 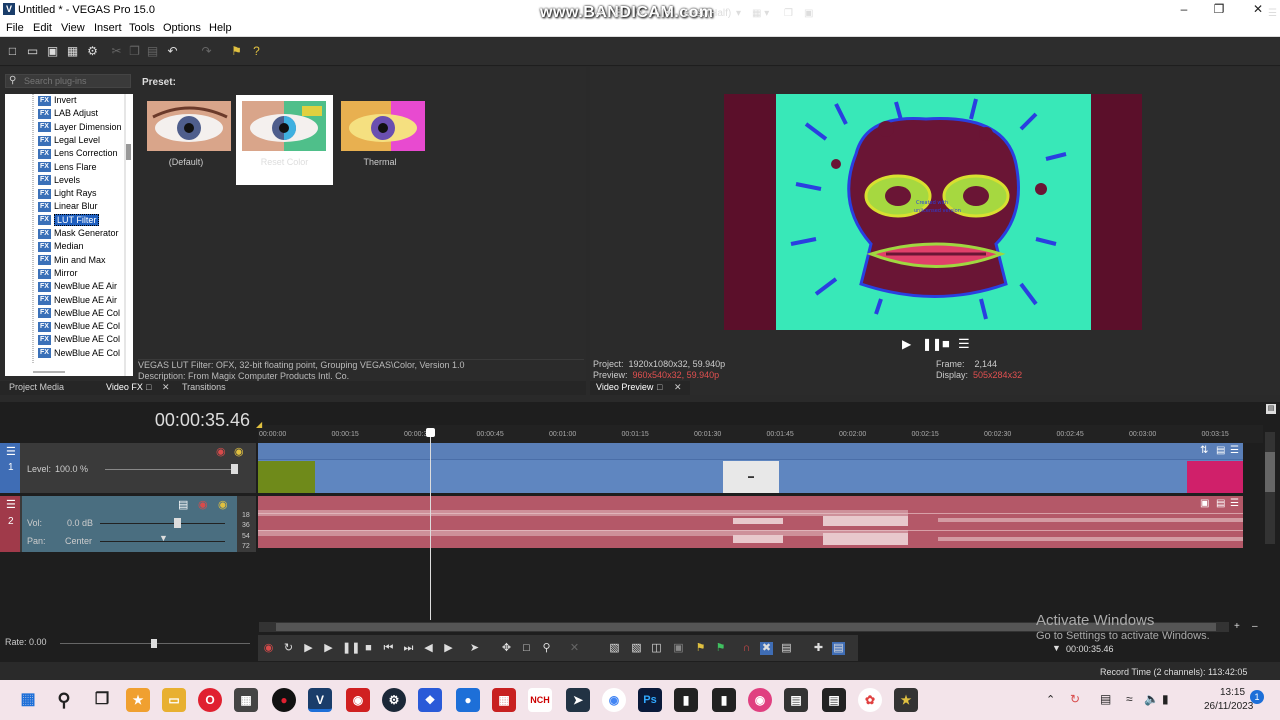 What do you see at coordinates (1204, 450) in the screenshot?
I see `event-pan-crop-icon: ⇅` at bounding box center [1204, 450].